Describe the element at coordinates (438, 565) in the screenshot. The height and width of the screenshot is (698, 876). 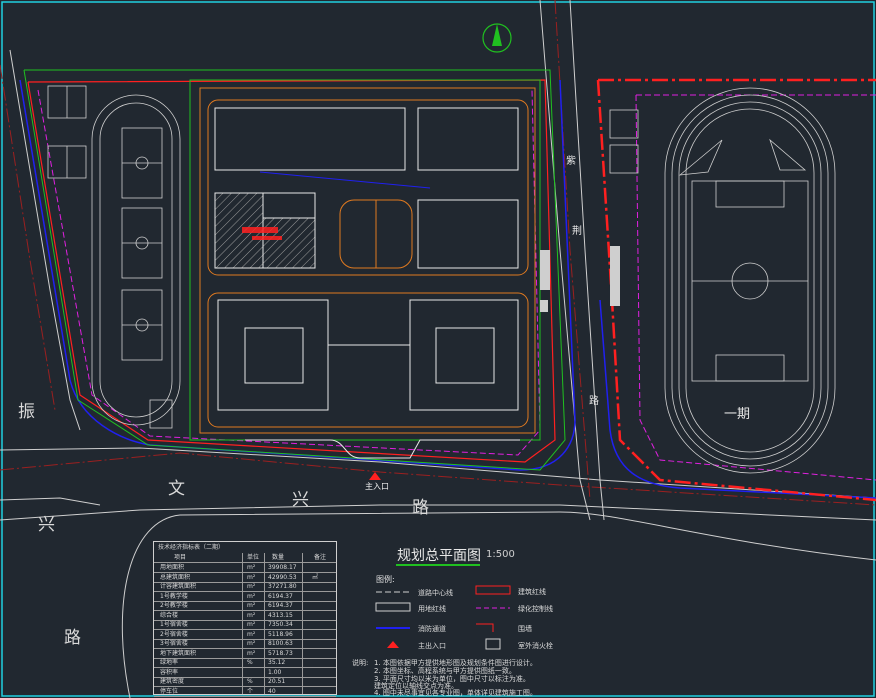
I see `title-underline` at that location.